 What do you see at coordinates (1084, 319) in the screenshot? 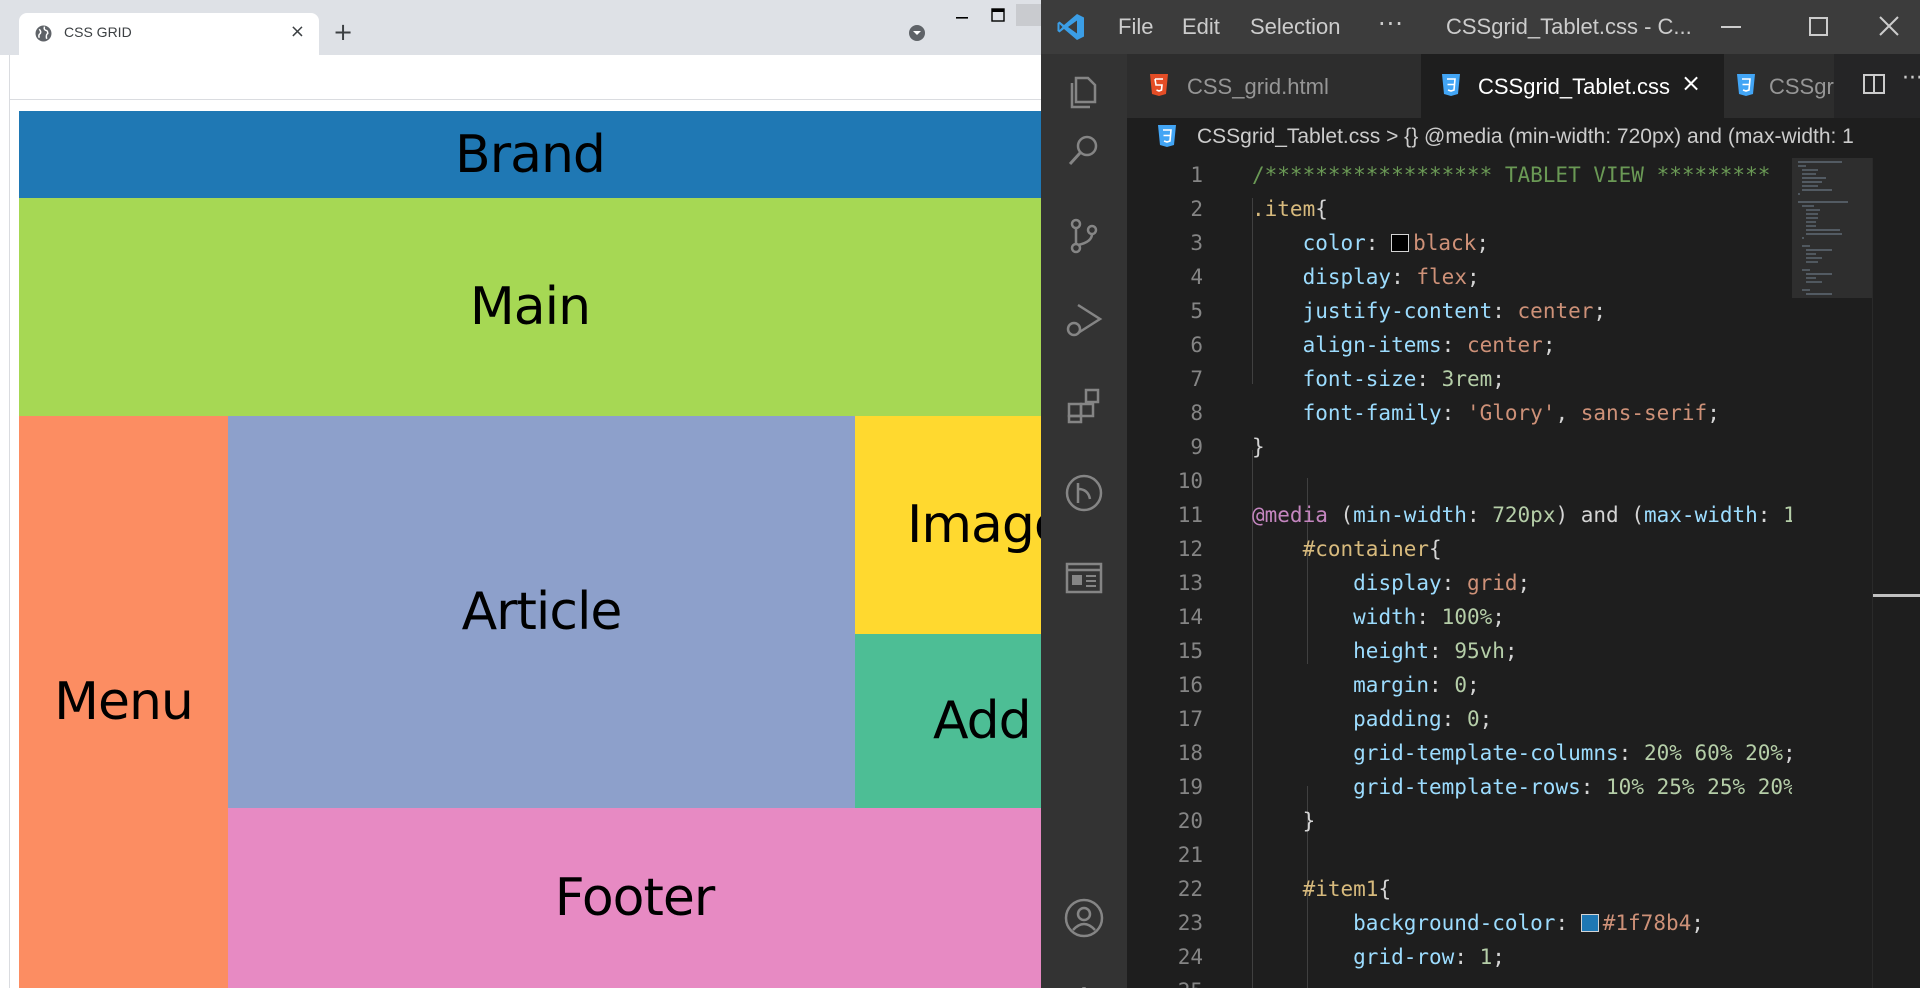
I see `run-debug-icon` at bounding box center [1084, 319].